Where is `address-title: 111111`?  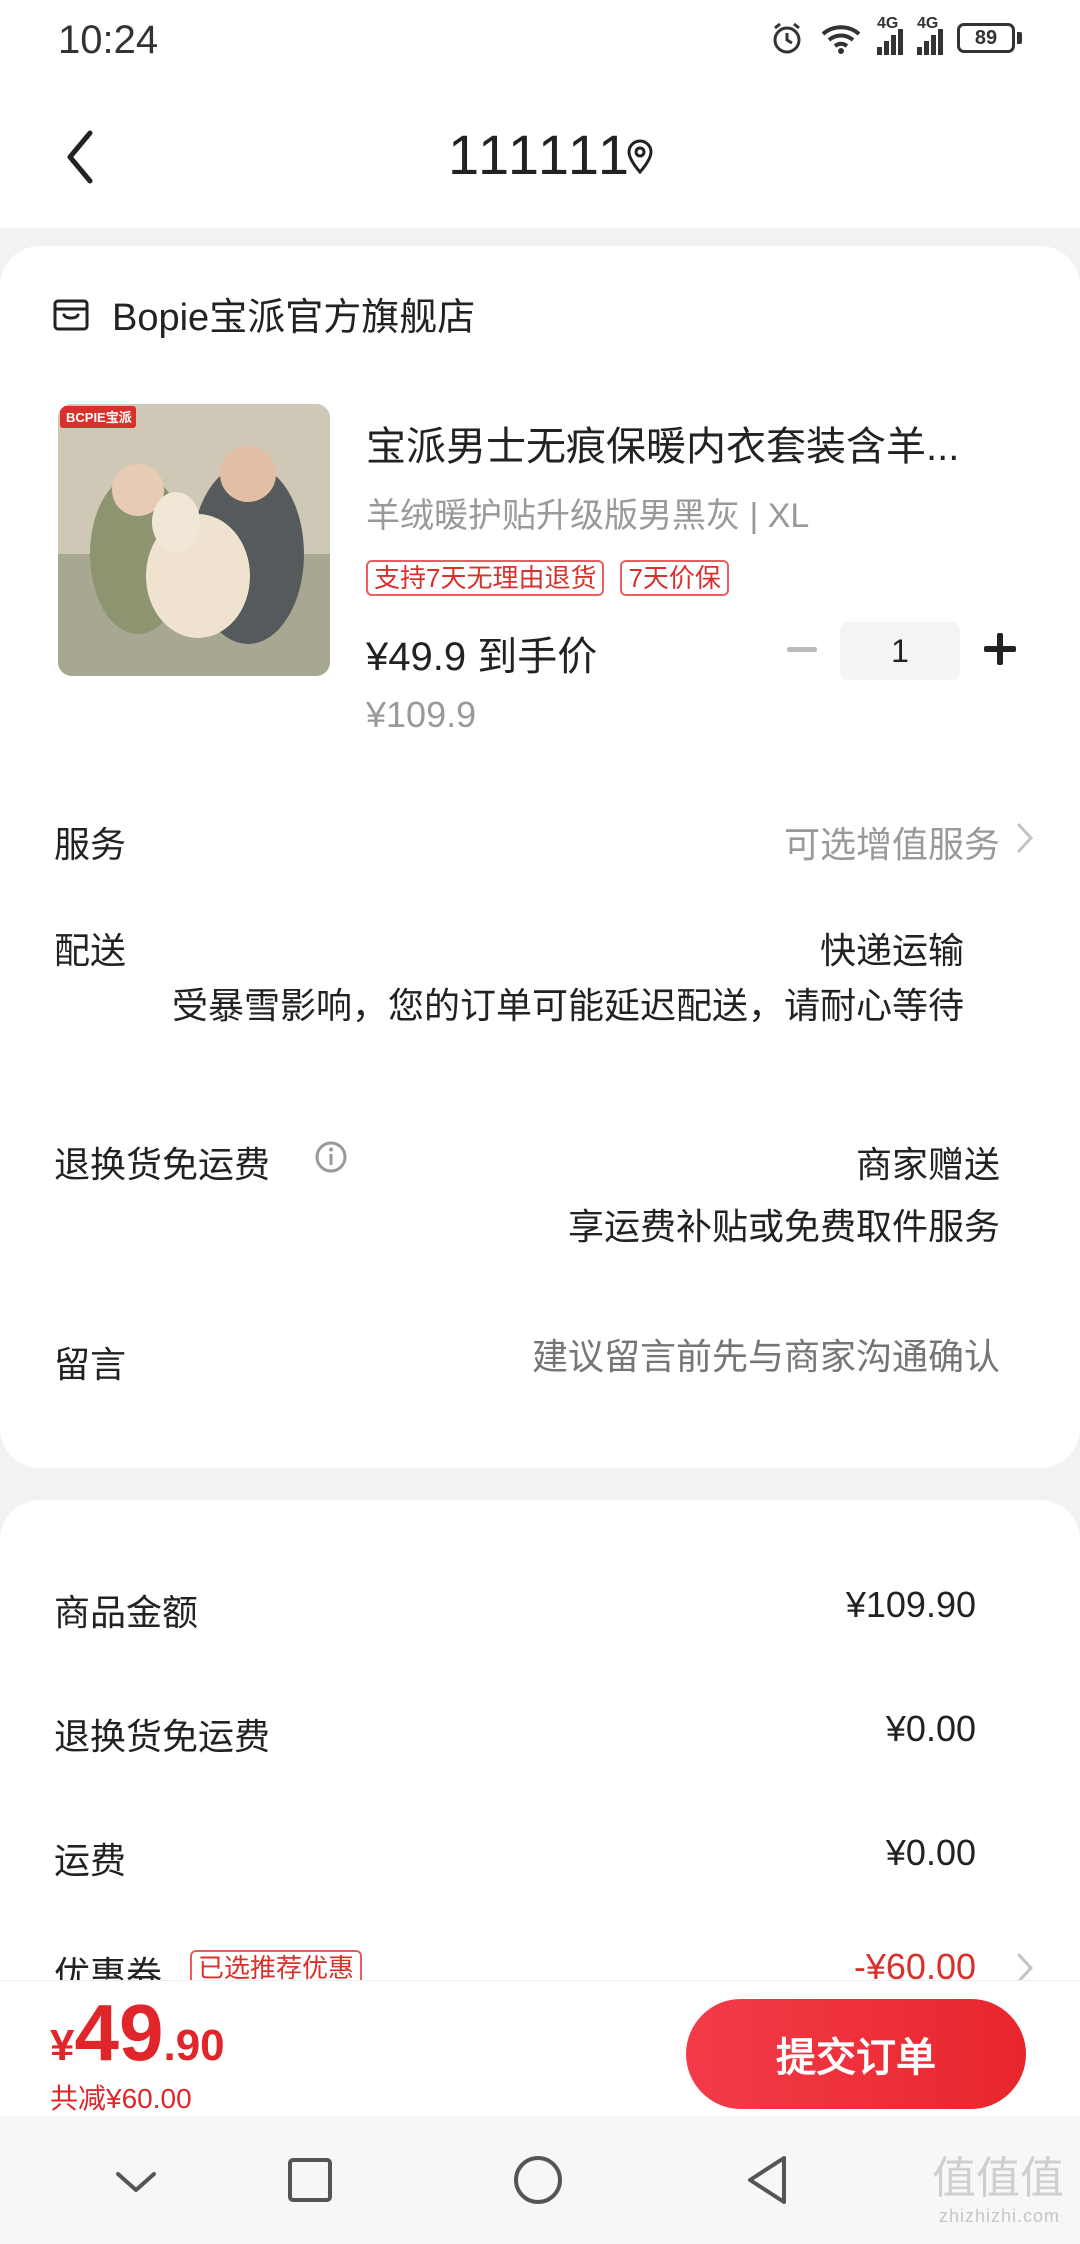 address-title: 111111 is located at coordinates (540, 154).